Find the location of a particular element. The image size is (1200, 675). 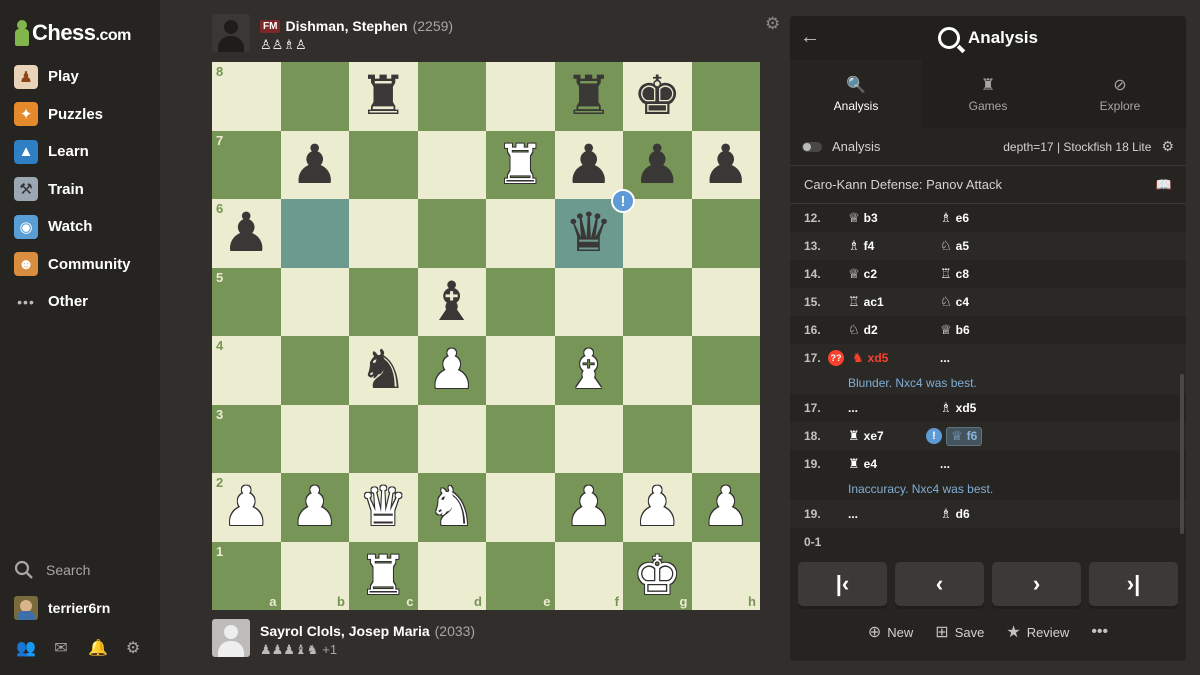

square-d4: ♟ is located at coordinates (451, 370).